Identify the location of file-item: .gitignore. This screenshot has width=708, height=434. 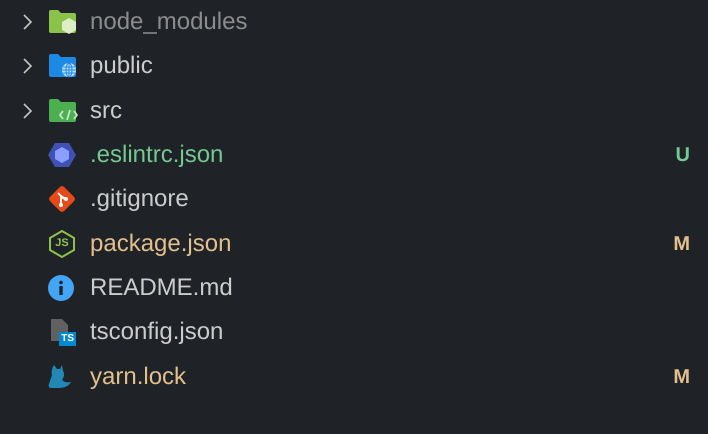
(354, 199).